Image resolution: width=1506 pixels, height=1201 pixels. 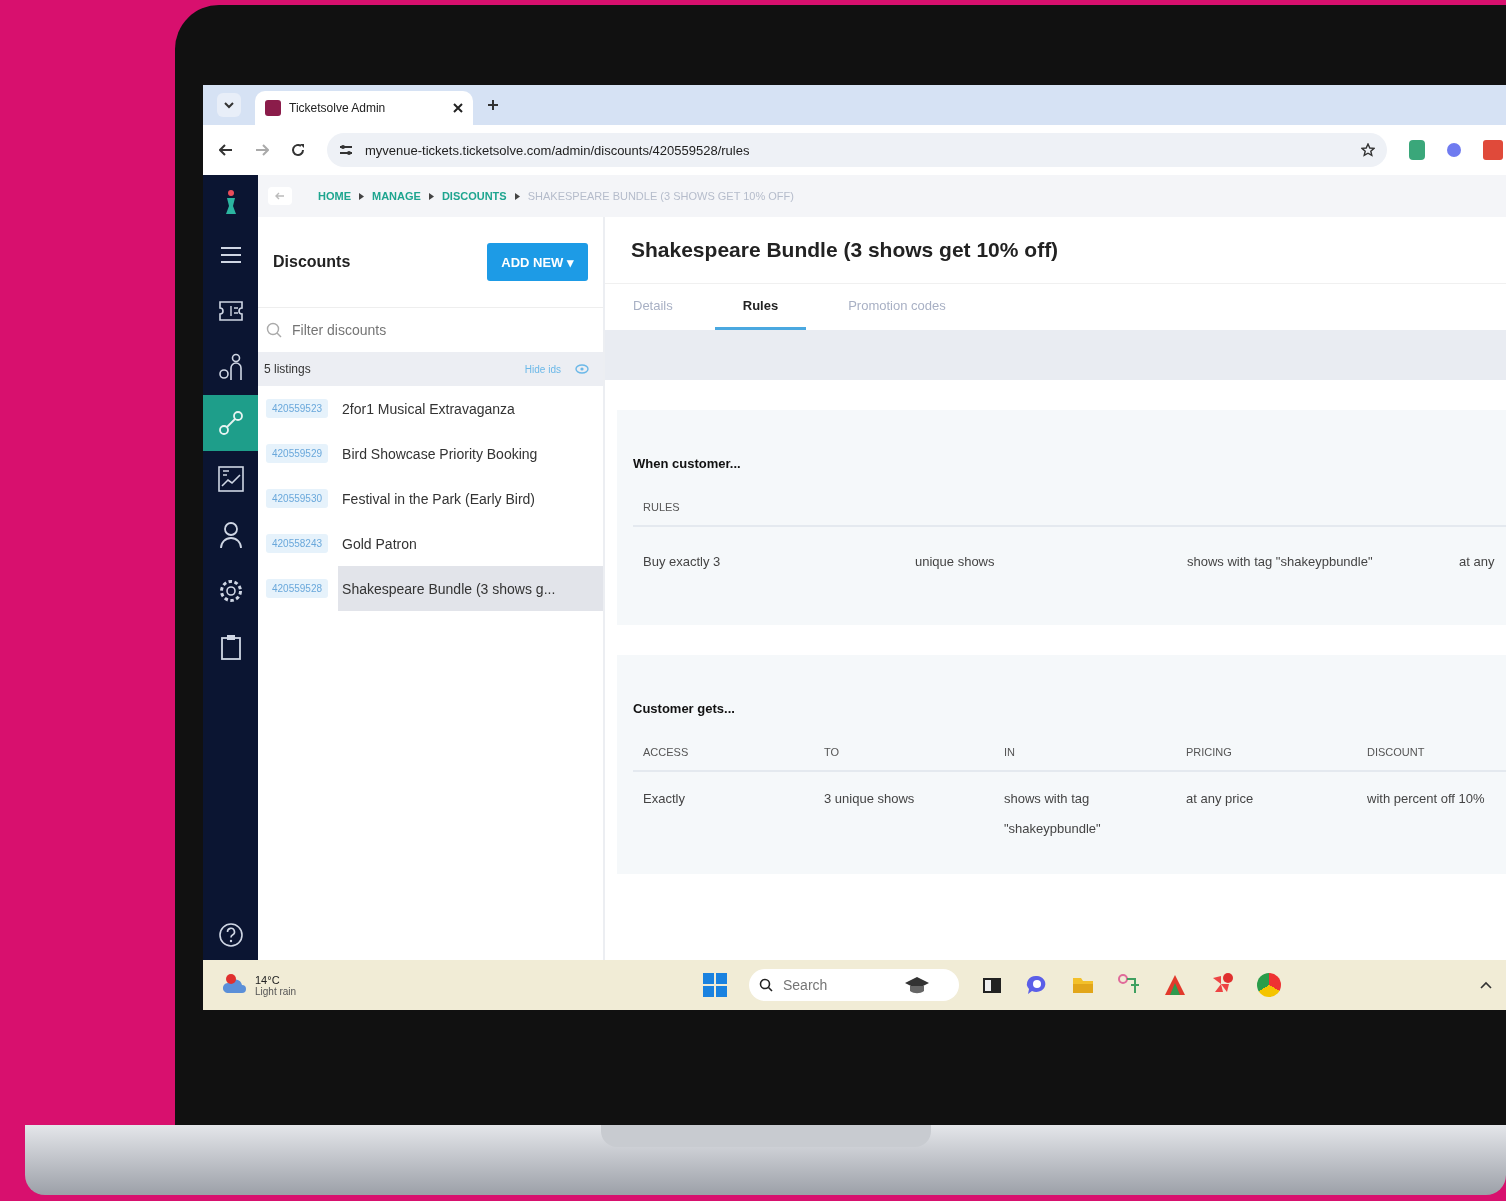 I want to click on id-tag: 420559529, so click(x=297, y=453).